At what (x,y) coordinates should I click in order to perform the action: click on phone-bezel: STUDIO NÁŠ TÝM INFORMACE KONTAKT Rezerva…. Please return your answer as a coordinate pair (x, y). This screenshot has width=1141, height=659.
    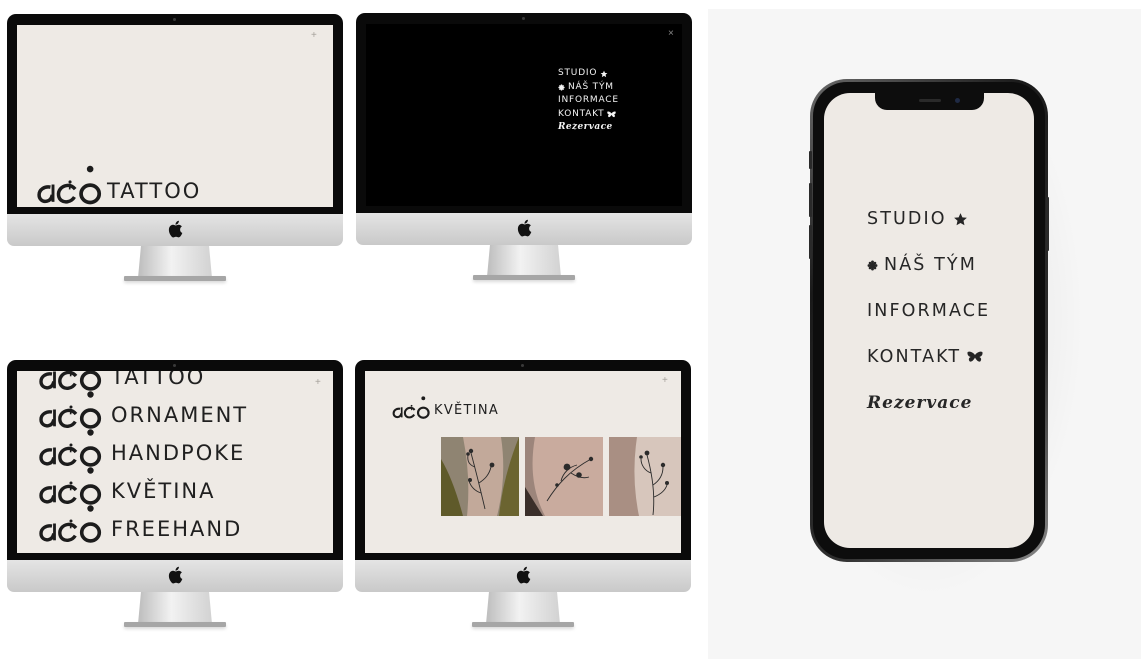
    Looking at the image, I should click on (929, 320).